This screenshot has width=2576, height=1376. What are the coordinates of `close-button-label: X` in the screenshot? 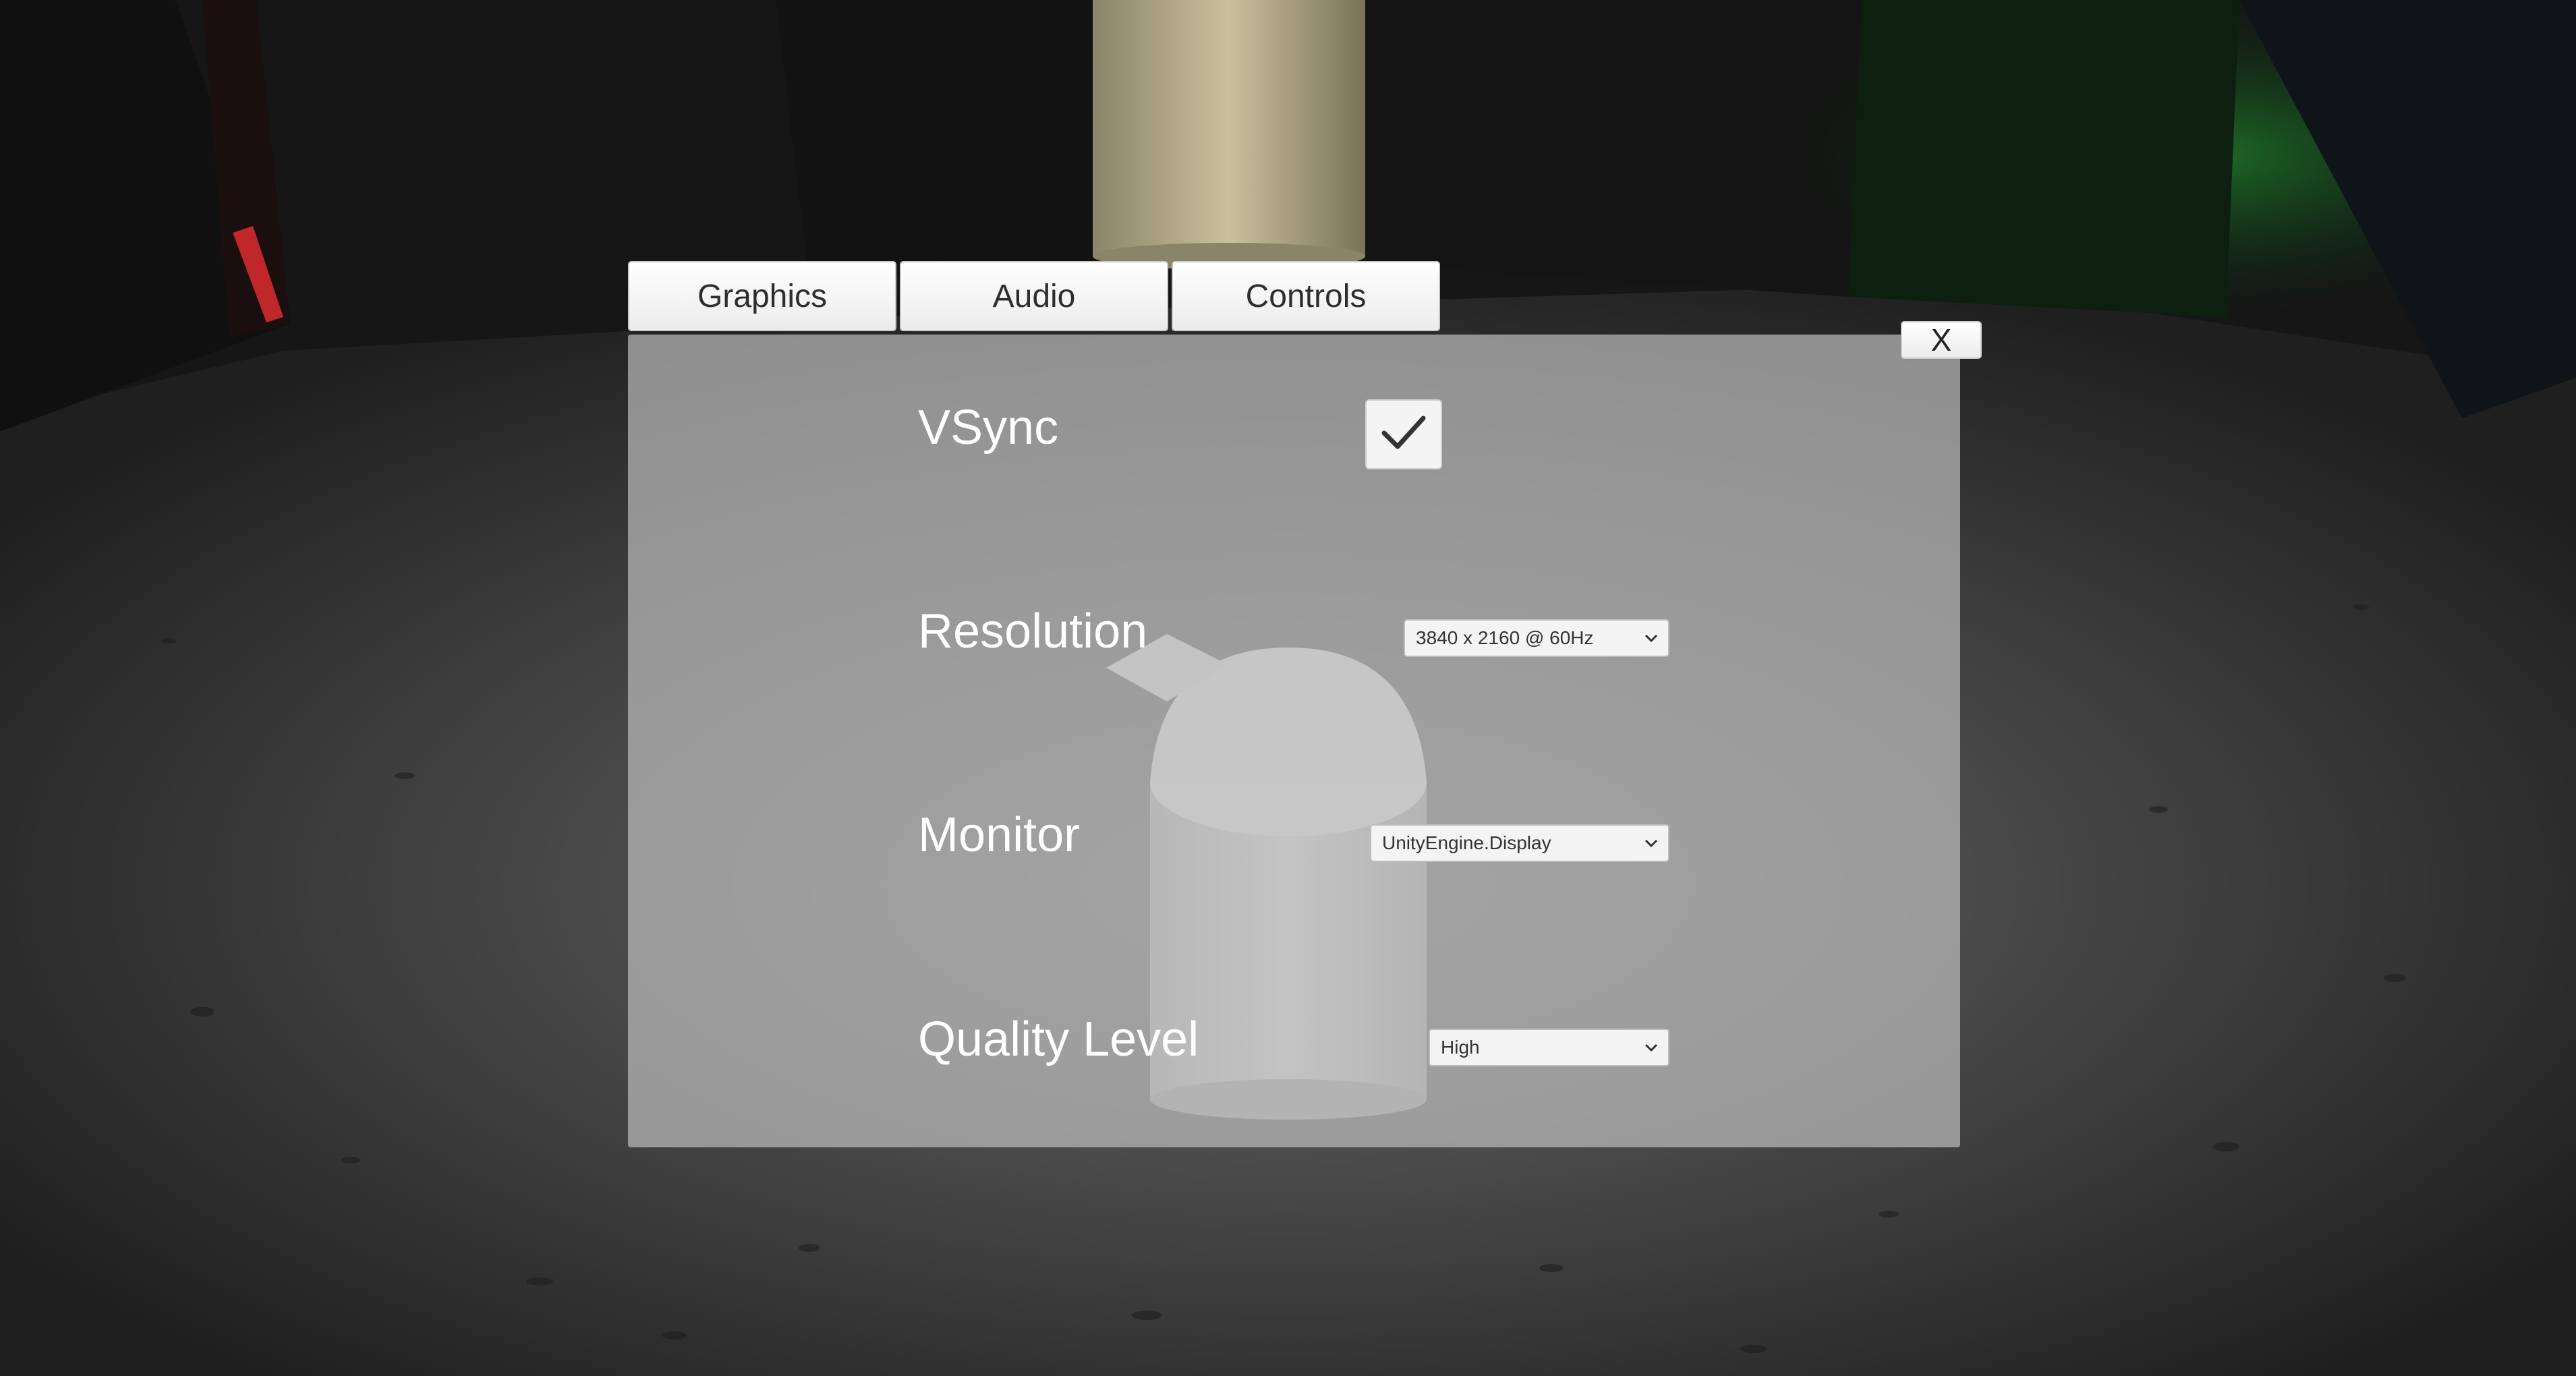 It's located at (1941, 340).